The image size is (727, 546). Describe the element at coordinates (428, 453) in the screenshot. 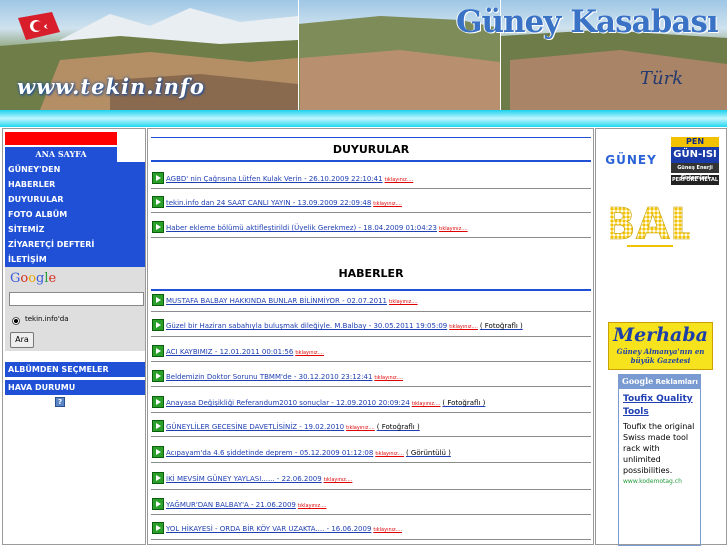

I see `news-extra: ( Görüntülü )` at that location.